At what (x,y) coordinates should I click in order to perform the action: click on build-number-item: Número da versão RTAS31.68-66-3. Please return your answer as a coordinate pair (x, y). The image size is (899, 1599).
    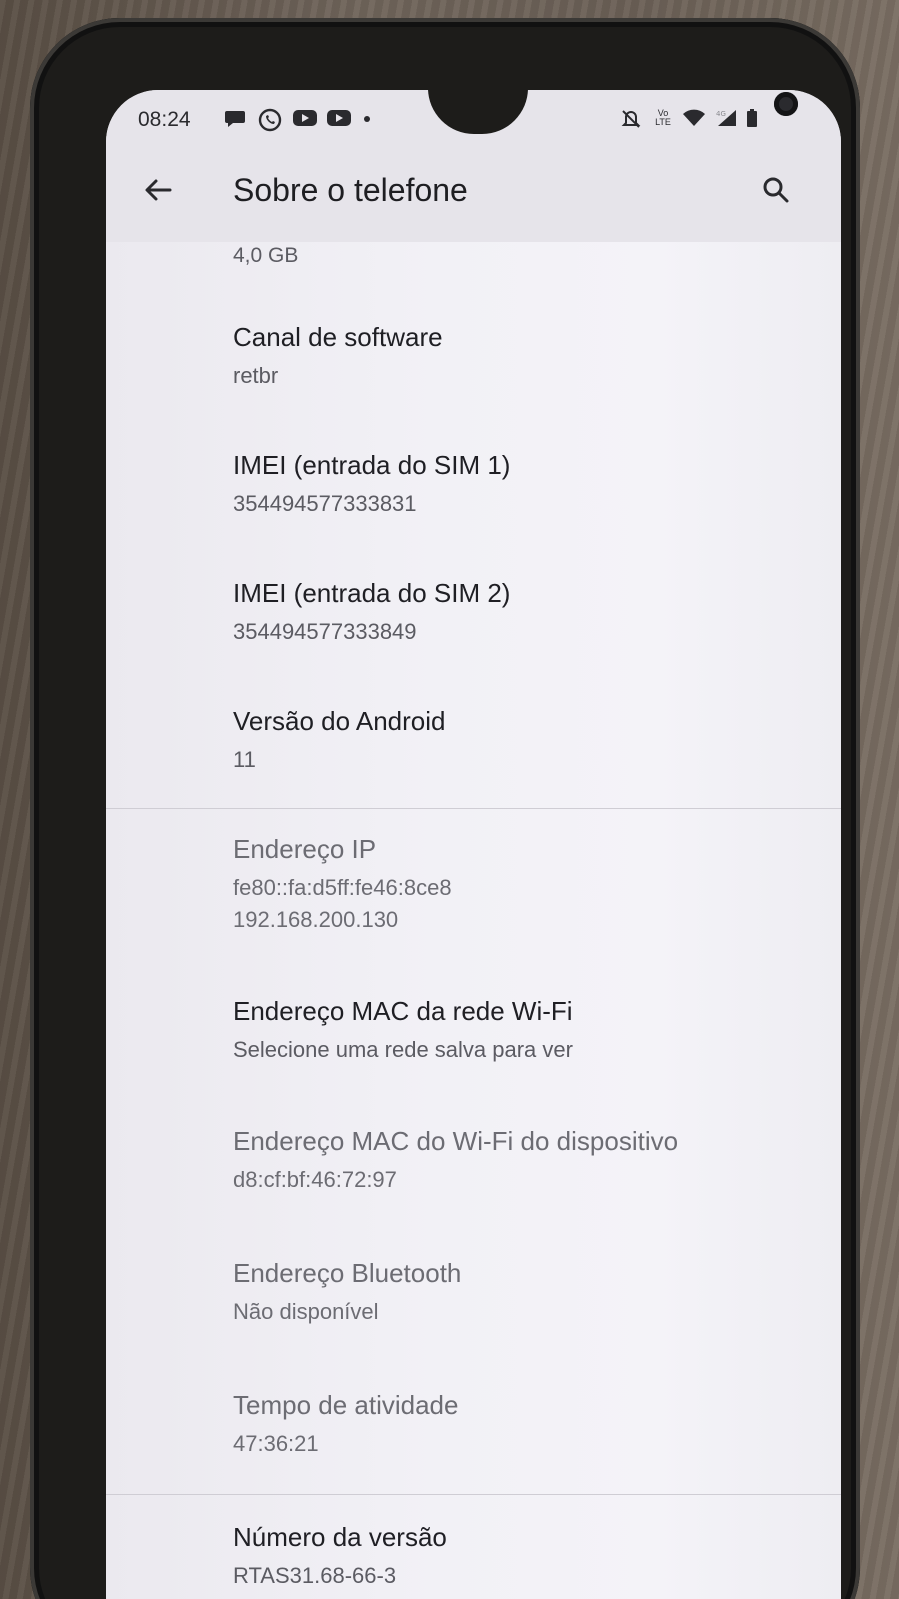
    Looking at the image, I should click on (523, 1556).